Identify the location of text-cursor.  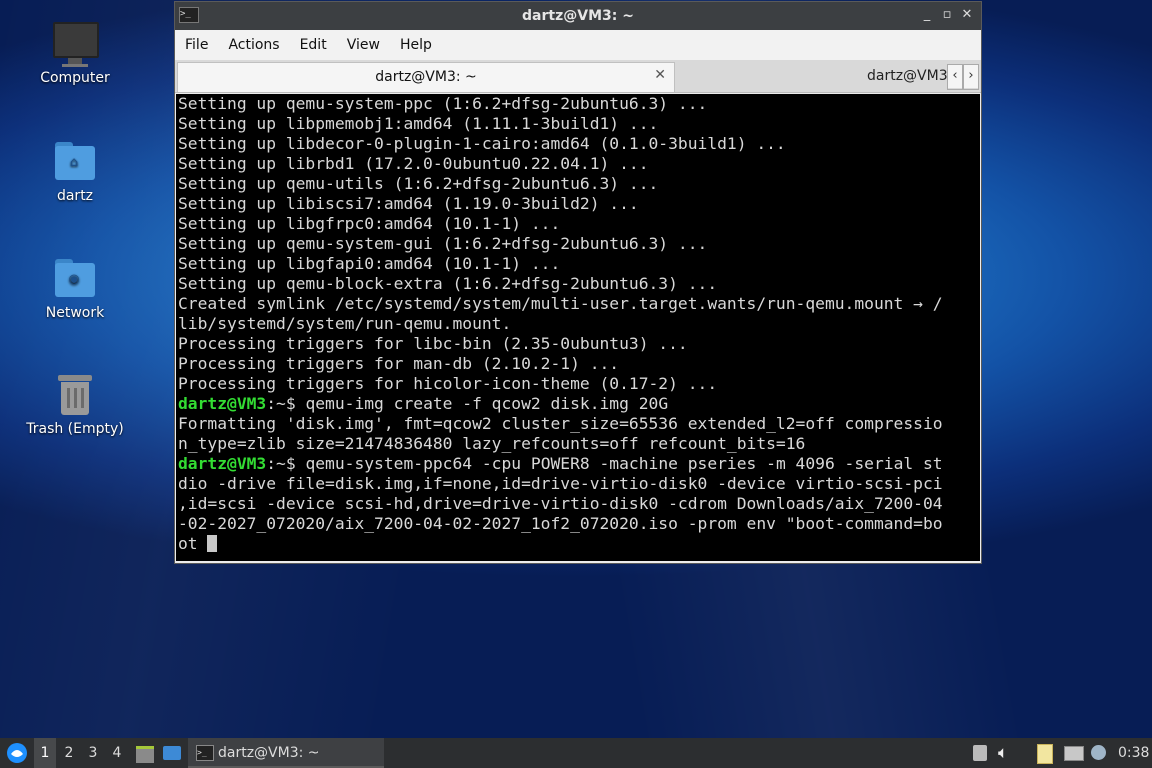
(212, 543).